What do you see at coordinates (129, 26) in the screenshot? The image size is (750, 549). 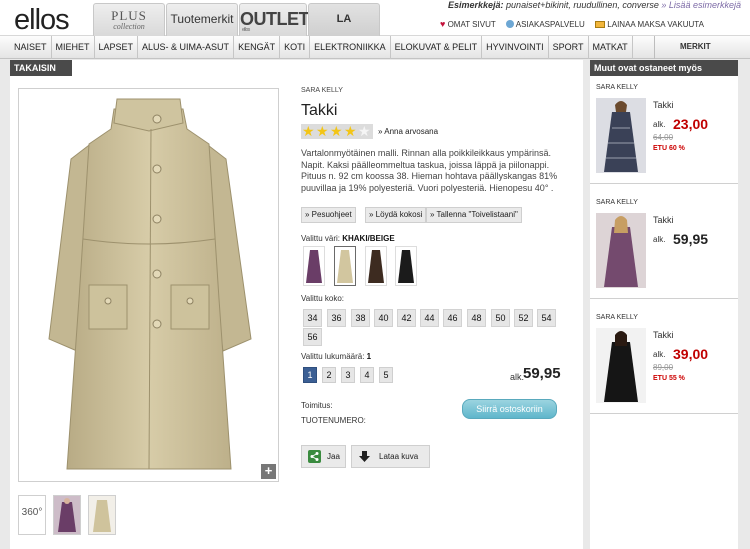 I see `plus-sub-label: collection` at bounding box center [129, 26].